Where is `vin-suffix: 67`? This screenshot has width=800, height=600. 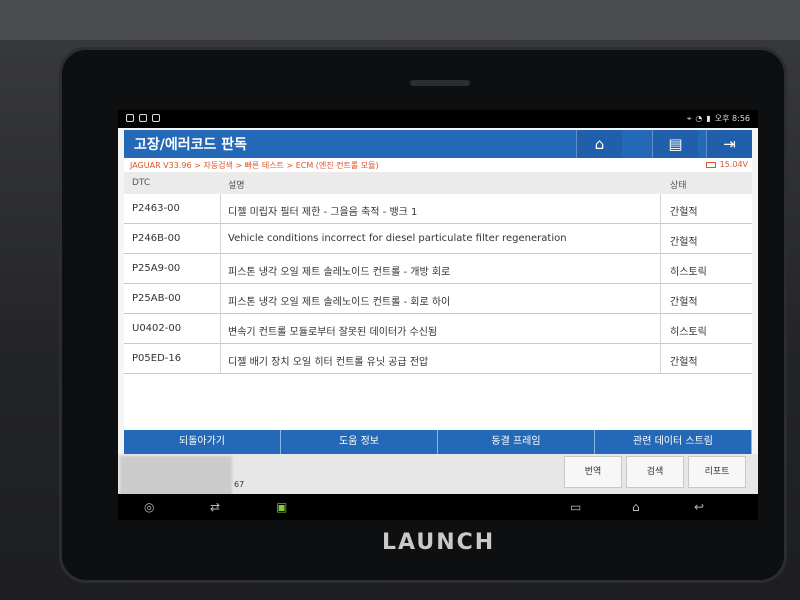 vin-suffix: 67 is located at coordinates (239, 484).